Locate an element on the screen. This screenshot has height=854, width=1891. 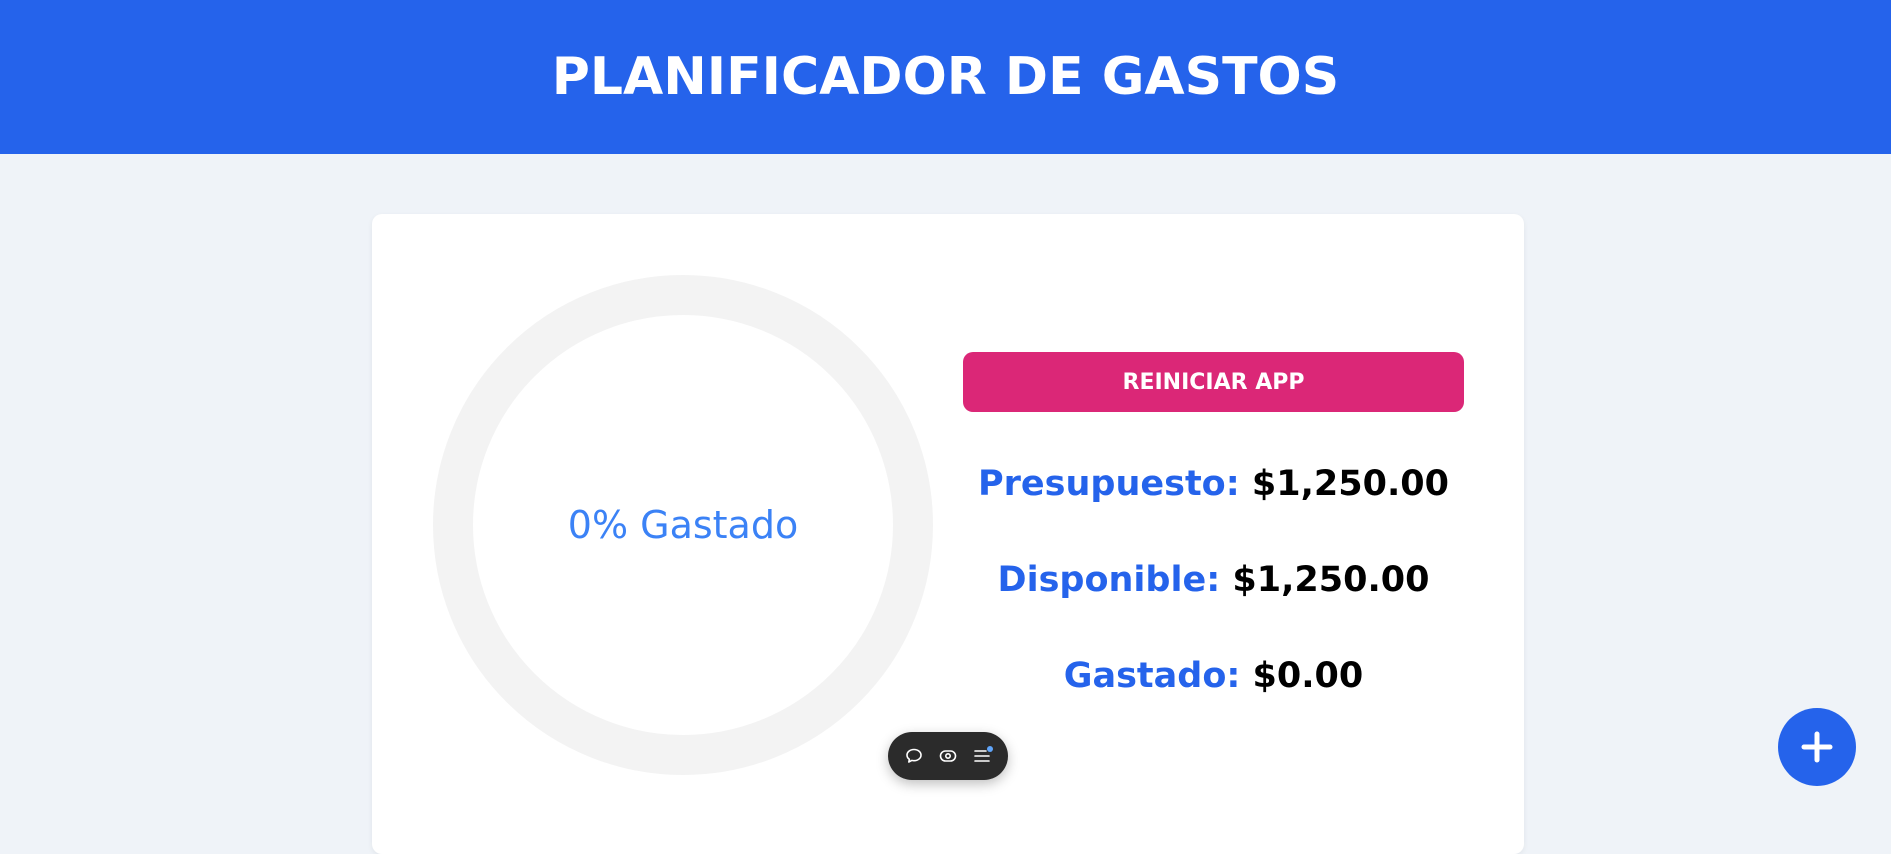
budget-stat: Presupuesto: $1,250.00 is located at coordinates (1213, 484).